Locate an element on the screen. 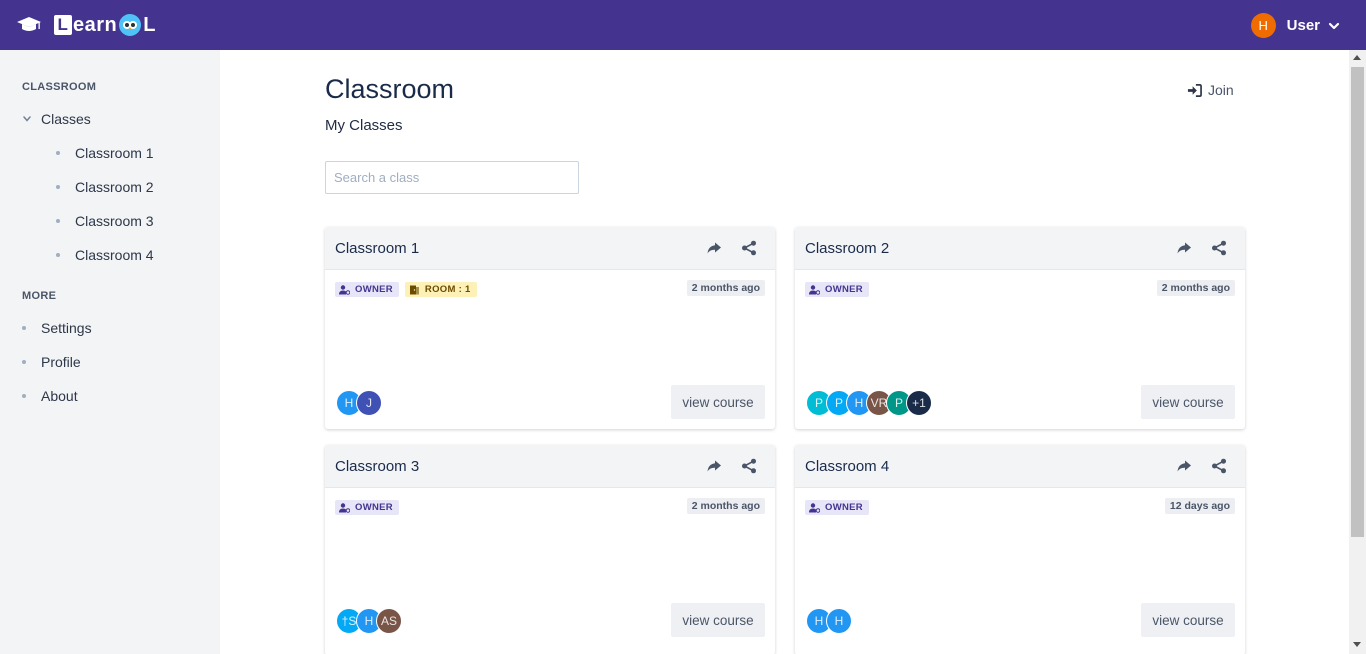 The image size is (1366, 654). sidebar-item-about: About is located at coordinates (50, 396).